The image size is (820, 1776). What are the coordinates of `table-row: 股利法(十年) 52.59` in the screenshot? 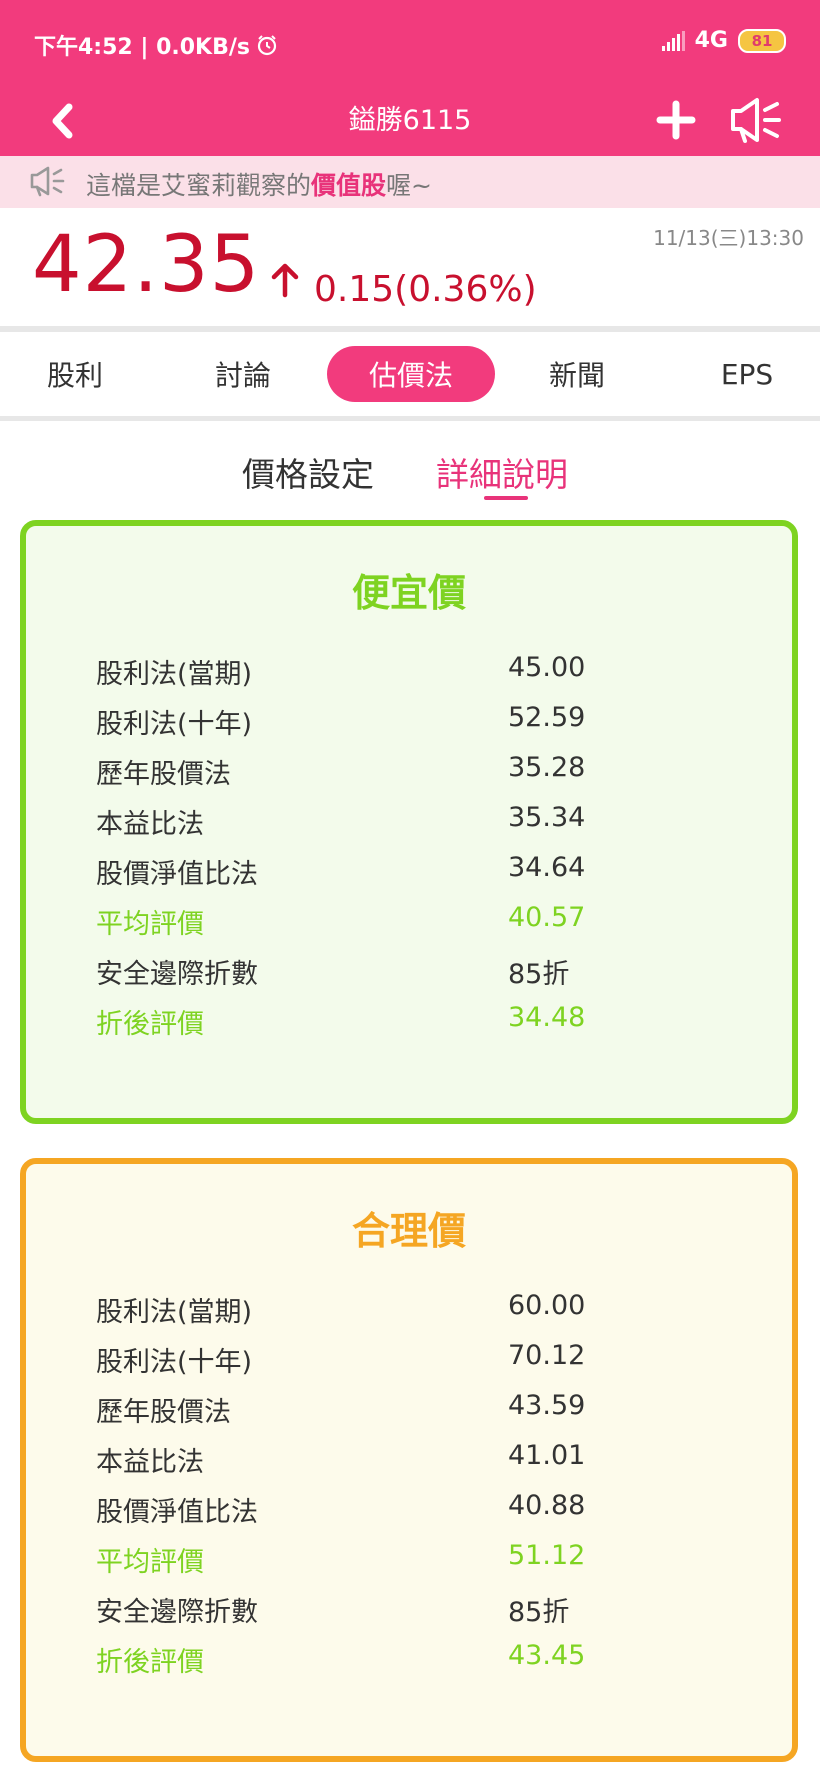 It's located at (396, 719).